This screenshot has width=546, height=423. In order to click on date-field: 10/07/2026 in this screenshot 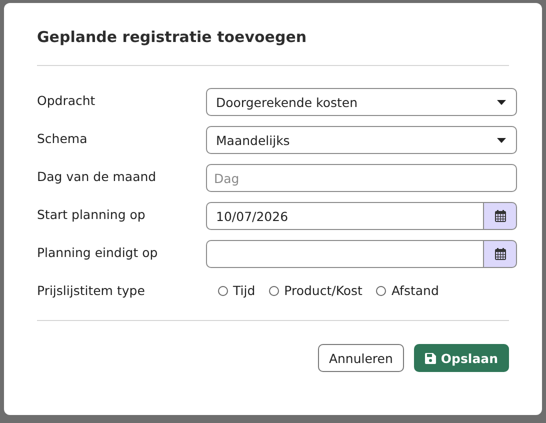, I will do `click(344, 216)`.